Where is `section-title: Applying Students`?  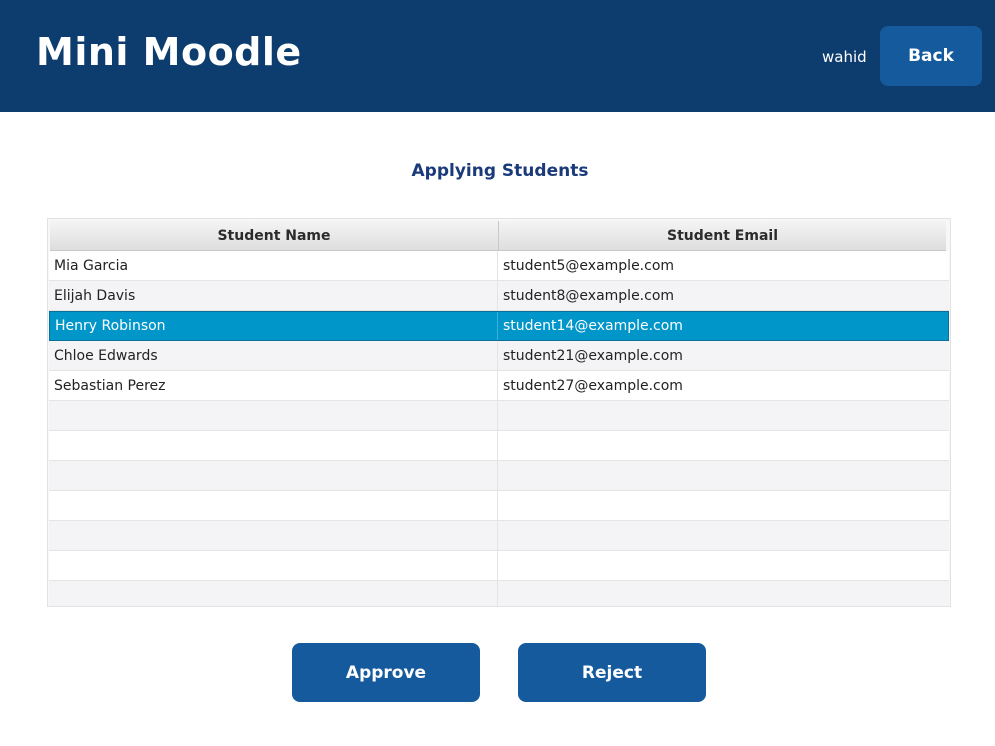 section-title: Applying Students is located at coordinates (500, 171).